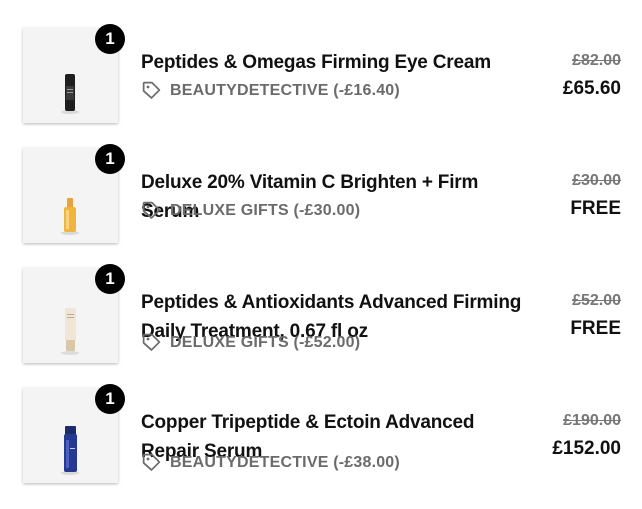  Describe the element at coordinates (592, 420) in the screenshot. I see `original-price: £190.00` at that location.